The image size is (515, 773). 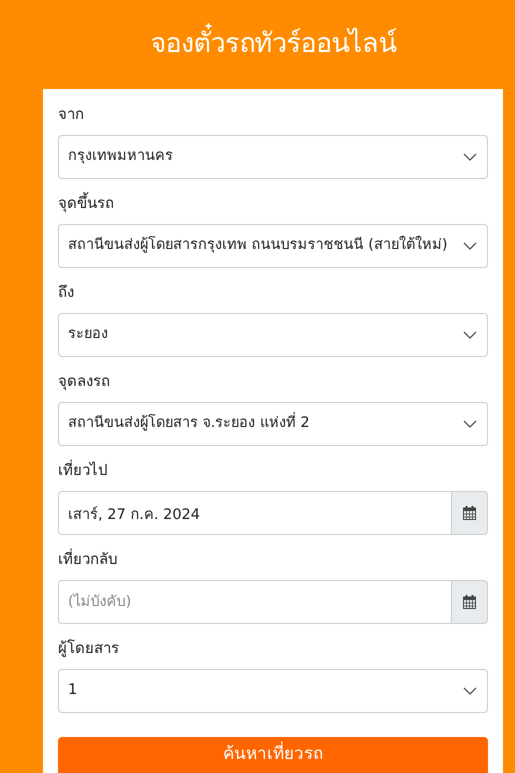 I want to click on field-label: เที่ยวไป, so click(x=83, y=470).